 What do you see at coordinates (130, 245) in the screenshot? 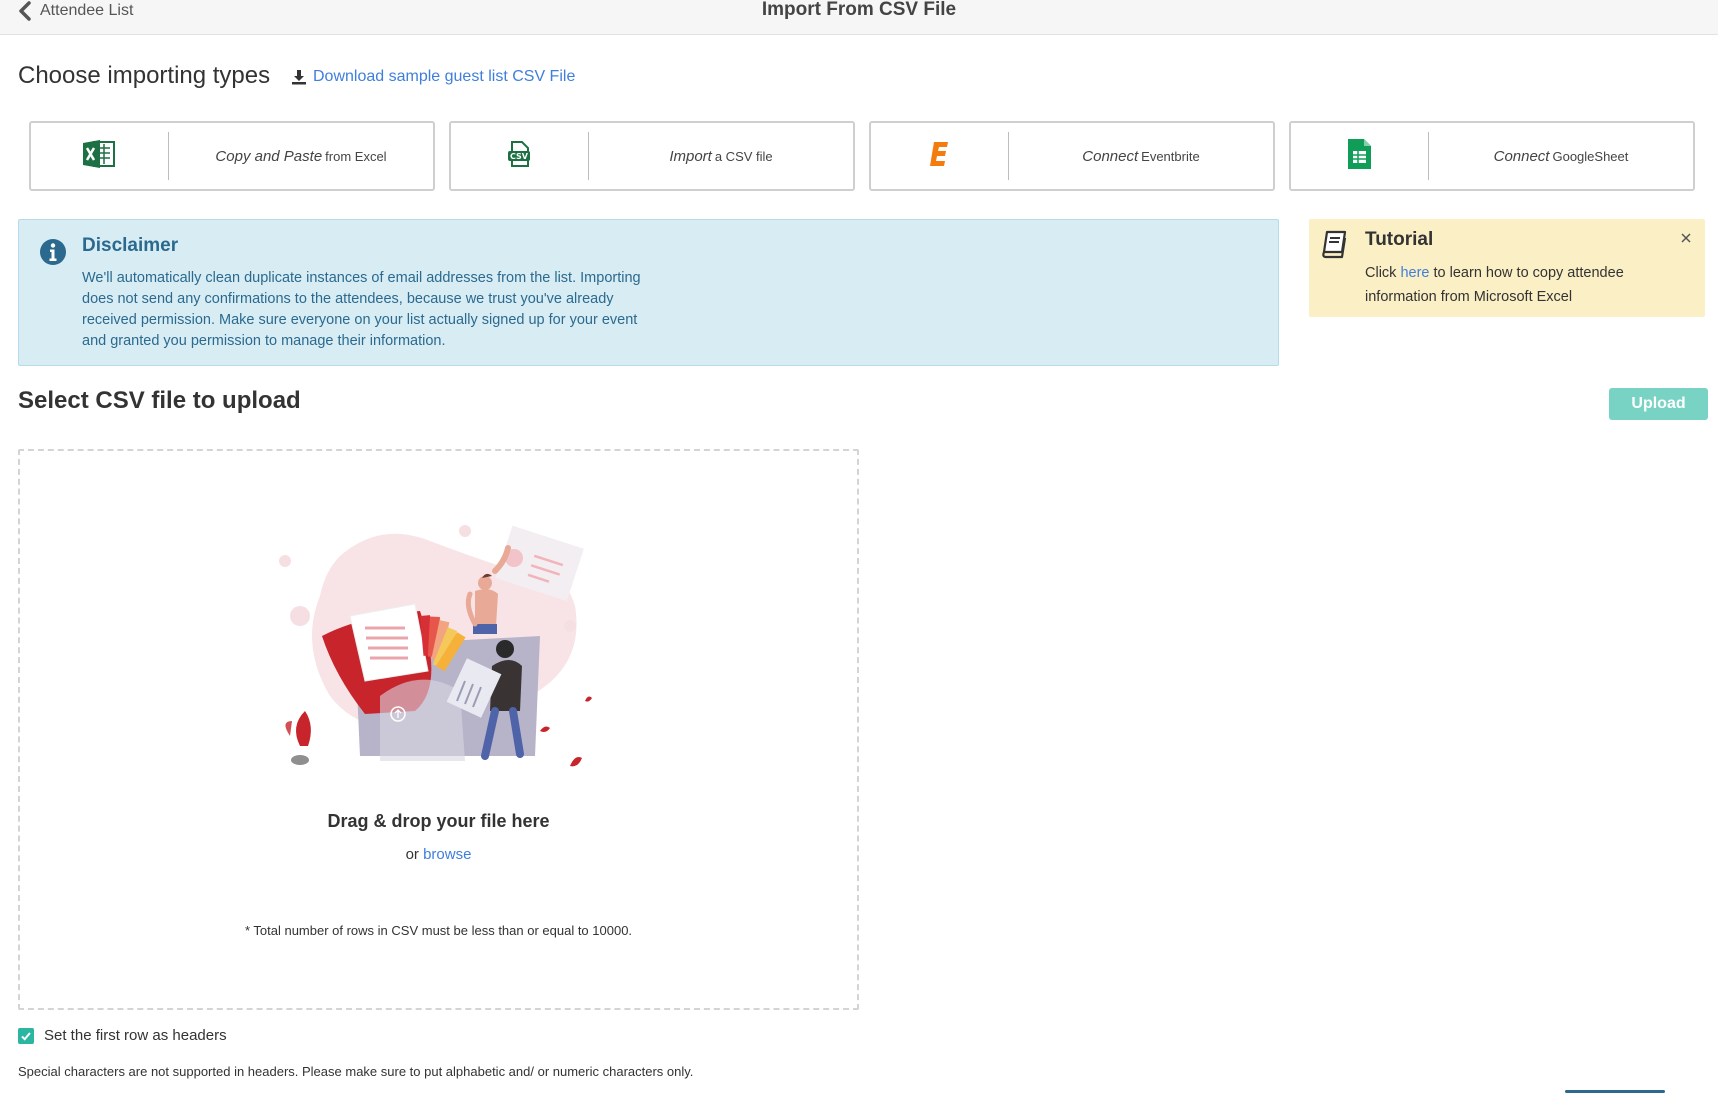
I see `disclaimer-title: Disclaimer` at bounding box center [130, 245].